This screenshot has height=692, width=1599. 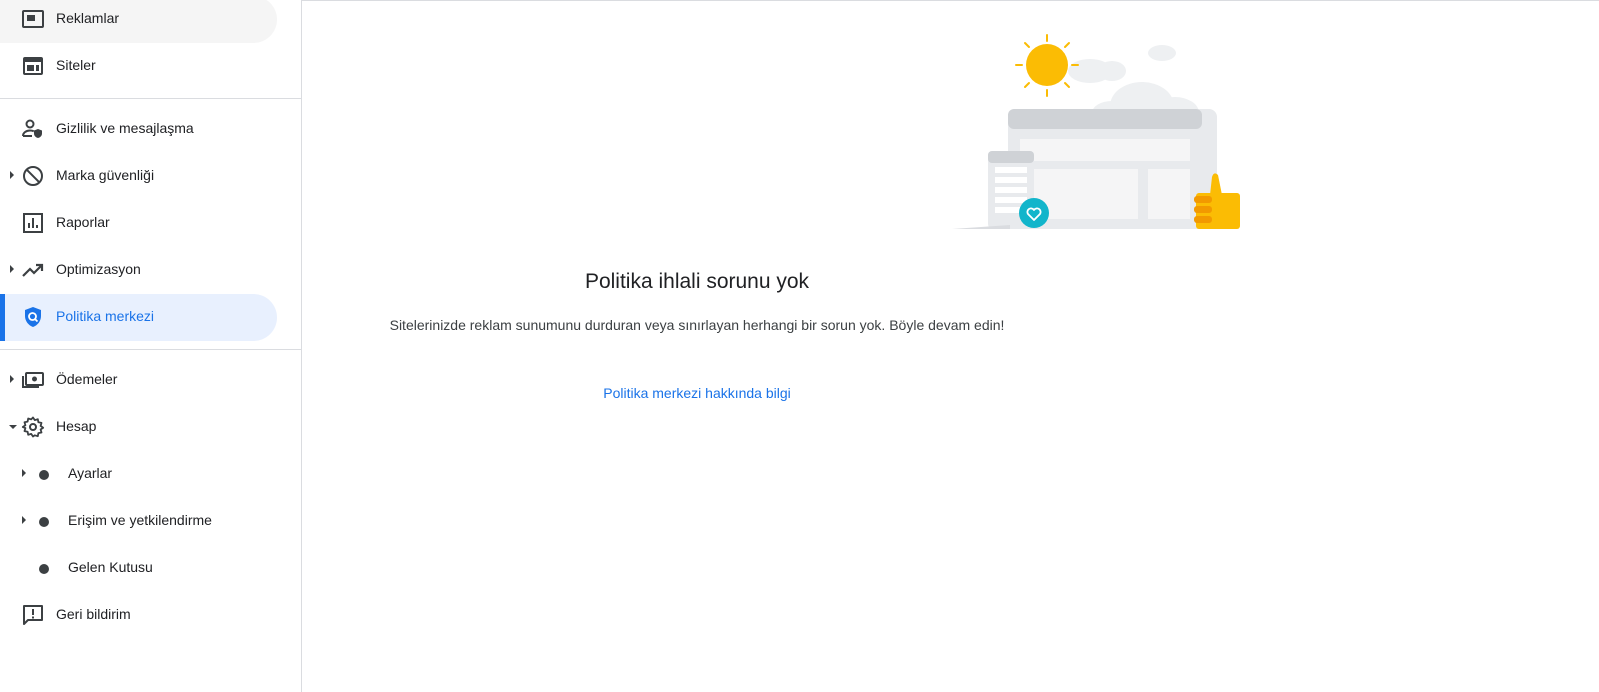 I want to click on sidebar-item-label: Raporlar, so click(x=83, y=222).